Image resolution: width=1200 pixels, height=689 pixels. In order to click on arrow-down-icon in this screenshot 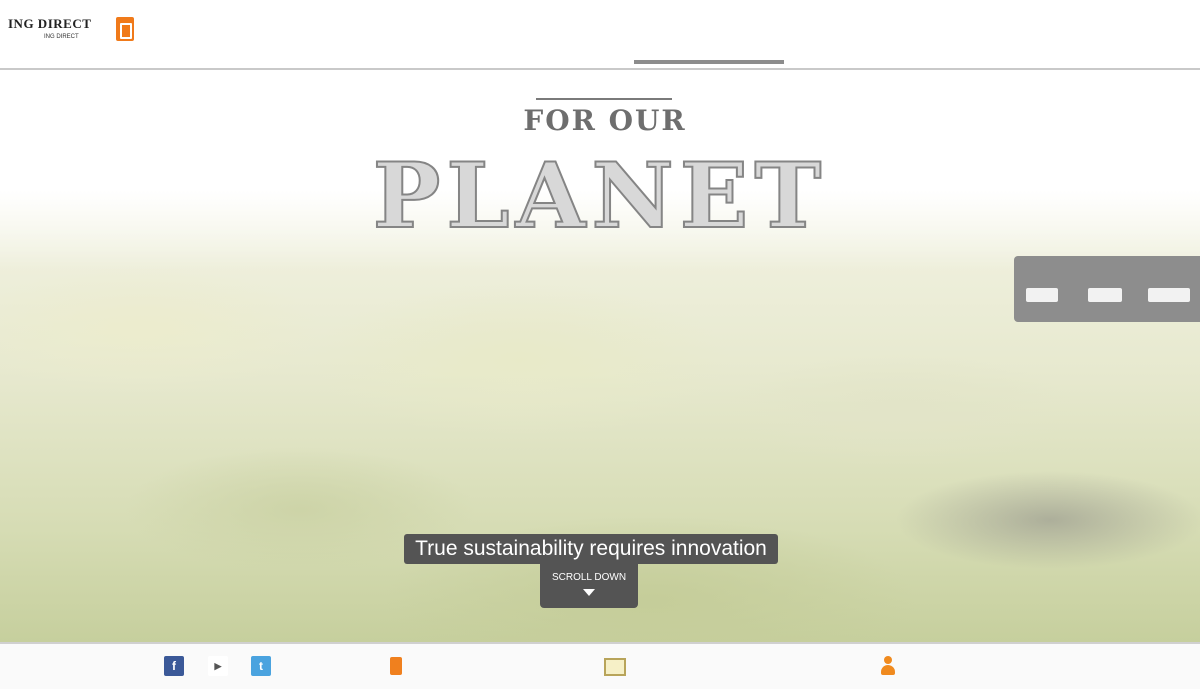, I will do `click(589, 592)`.